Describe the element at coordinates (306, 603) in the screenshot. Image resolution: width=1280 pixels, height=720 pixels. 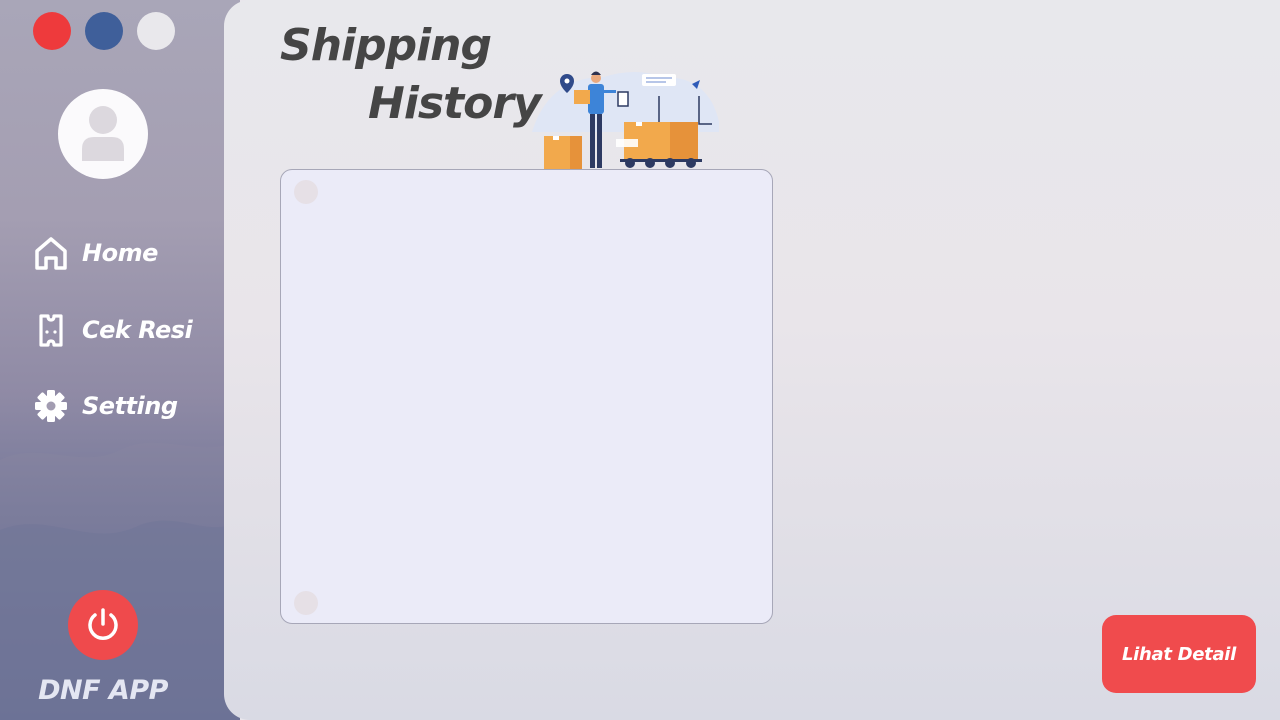
I see `scroll-indicator-bottom` at that location.